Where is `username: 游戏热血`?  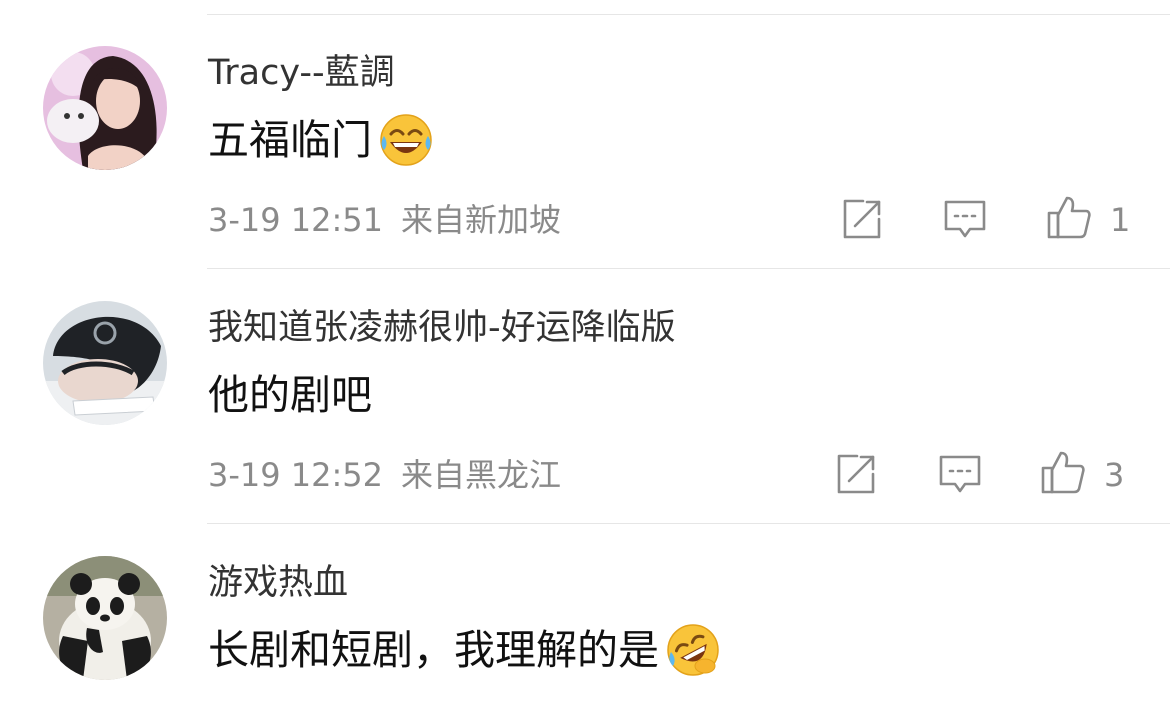 username: 游戏热血 is located at coordinates (278, 583).